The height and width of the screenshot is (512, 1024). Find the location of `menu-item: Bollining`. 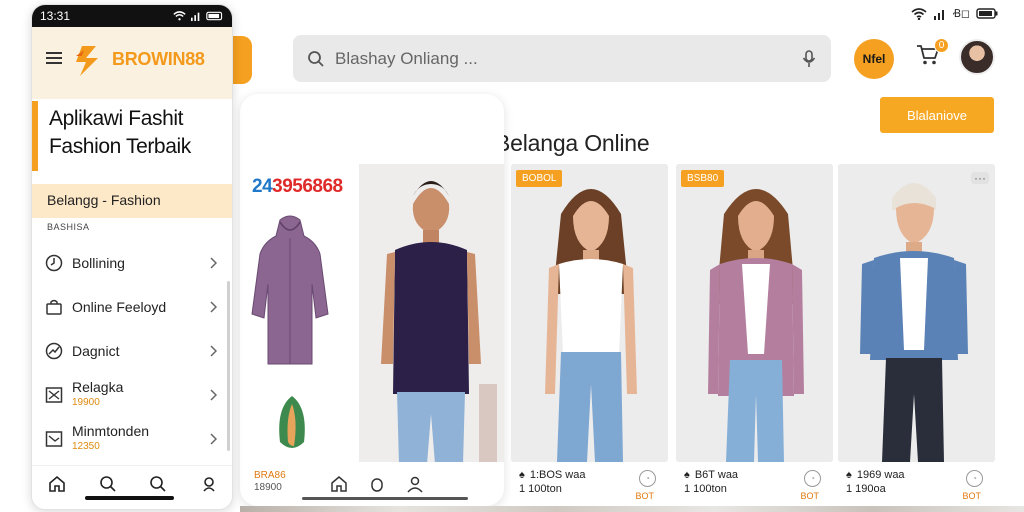

menu-item: Bollining is located at coordinates (132, 263).